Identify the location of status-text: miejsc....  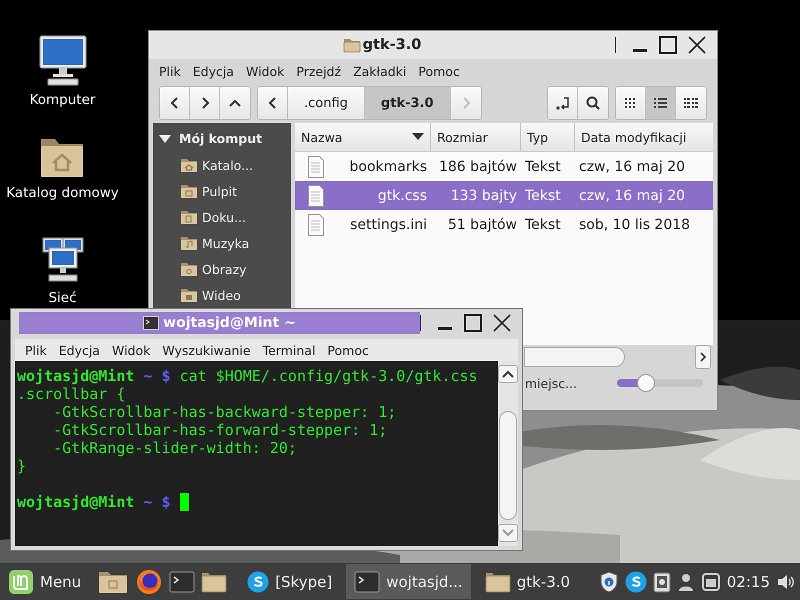
(550, 383).